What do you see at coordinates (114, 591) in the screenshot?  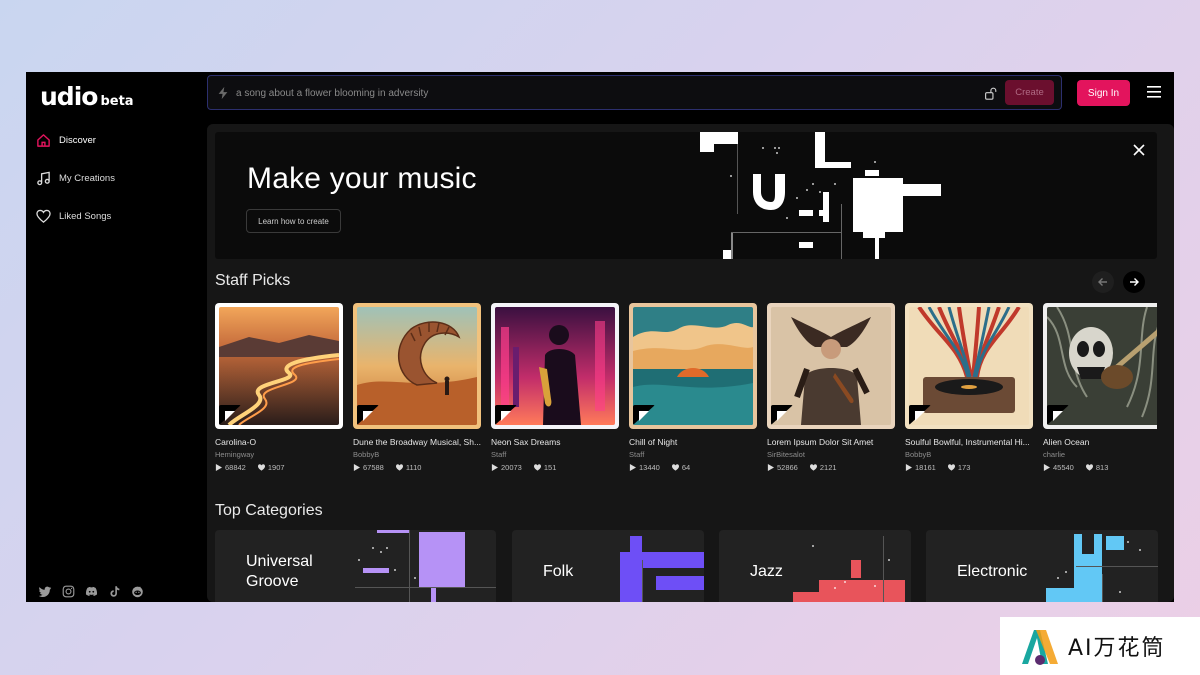 I see `tiktok-icon` at bounding box center [114, 591].